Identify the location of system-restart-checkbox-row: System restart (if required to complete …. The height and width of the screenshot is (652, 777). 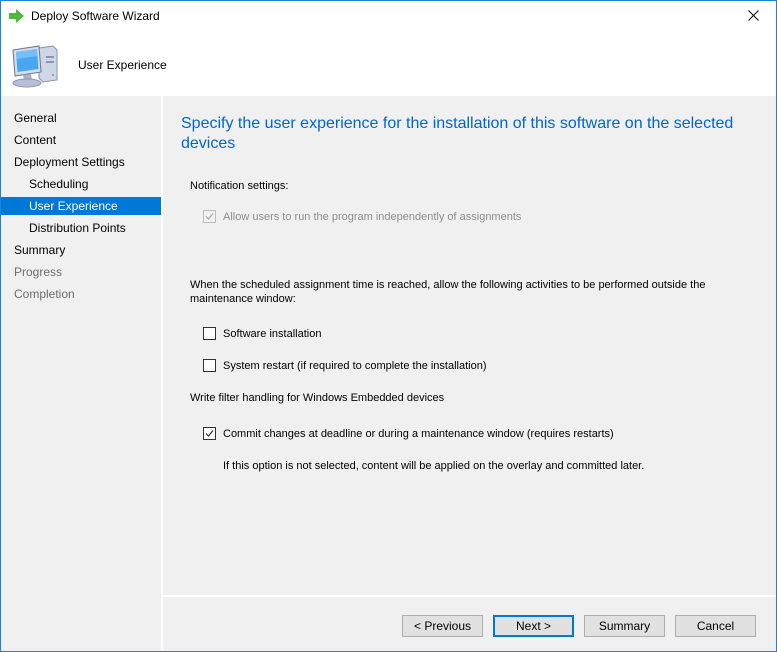
(345, 365).